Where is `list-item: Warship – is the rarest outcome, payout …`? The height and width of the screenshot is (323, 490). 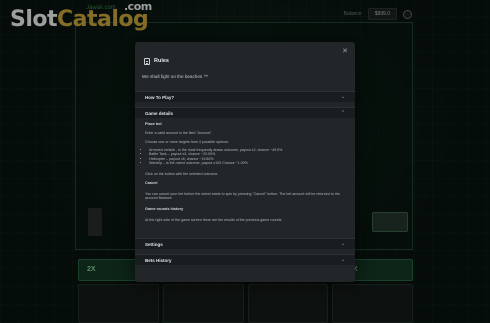
list-item: Warship – is the rarest outcome, payout … is located at coordinates (247, 163).